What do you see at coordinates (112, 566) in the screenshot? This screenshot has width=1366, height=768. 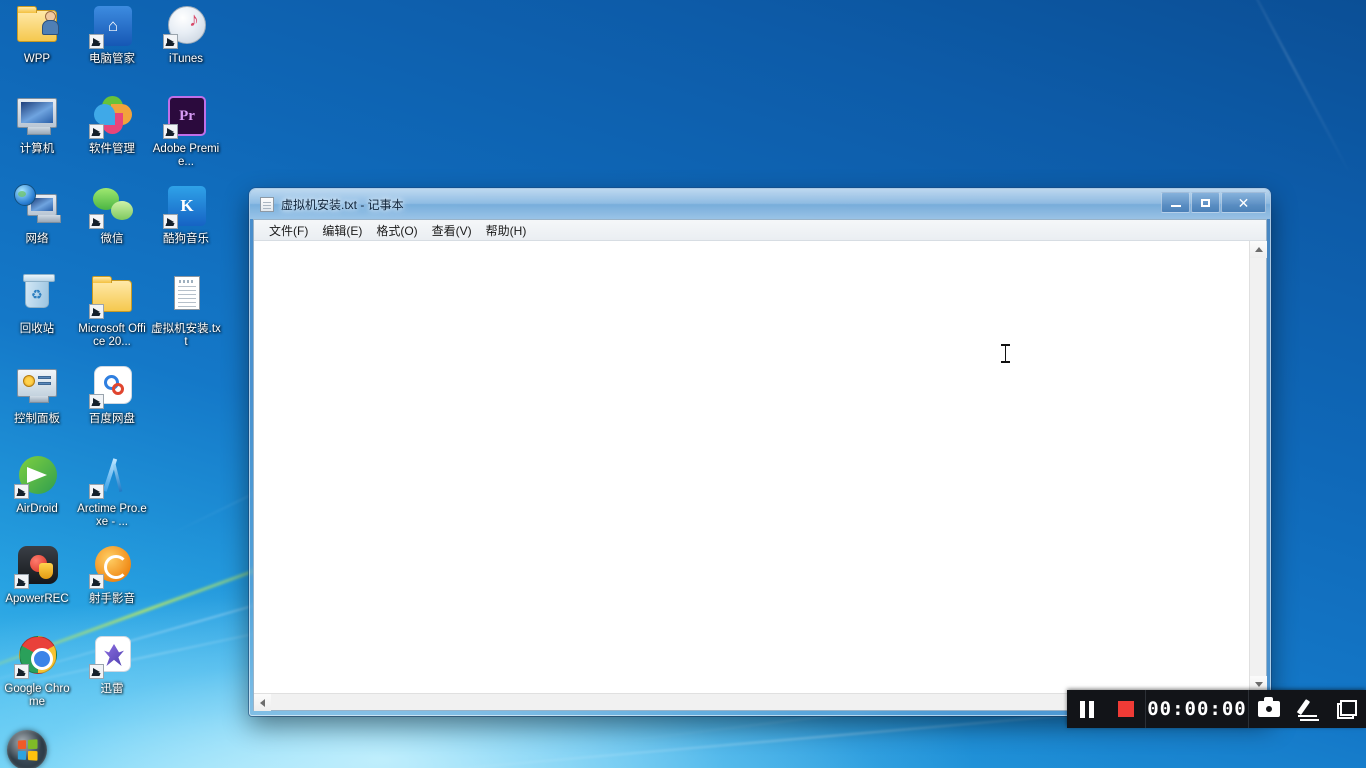 I see `splayer-icon` at bounding box center [112, 566].